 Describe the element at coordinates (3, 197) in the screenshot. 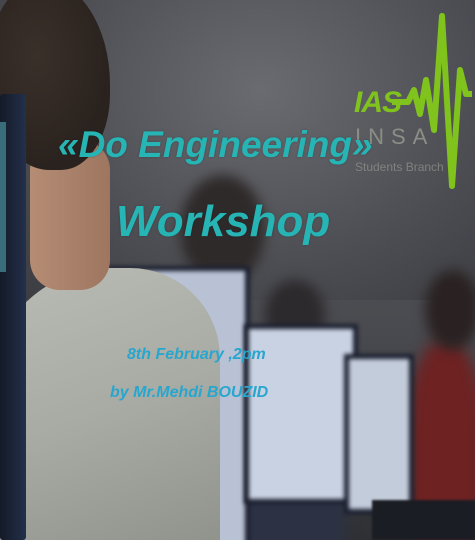

I see `foreground-monitor-screen` at that location.